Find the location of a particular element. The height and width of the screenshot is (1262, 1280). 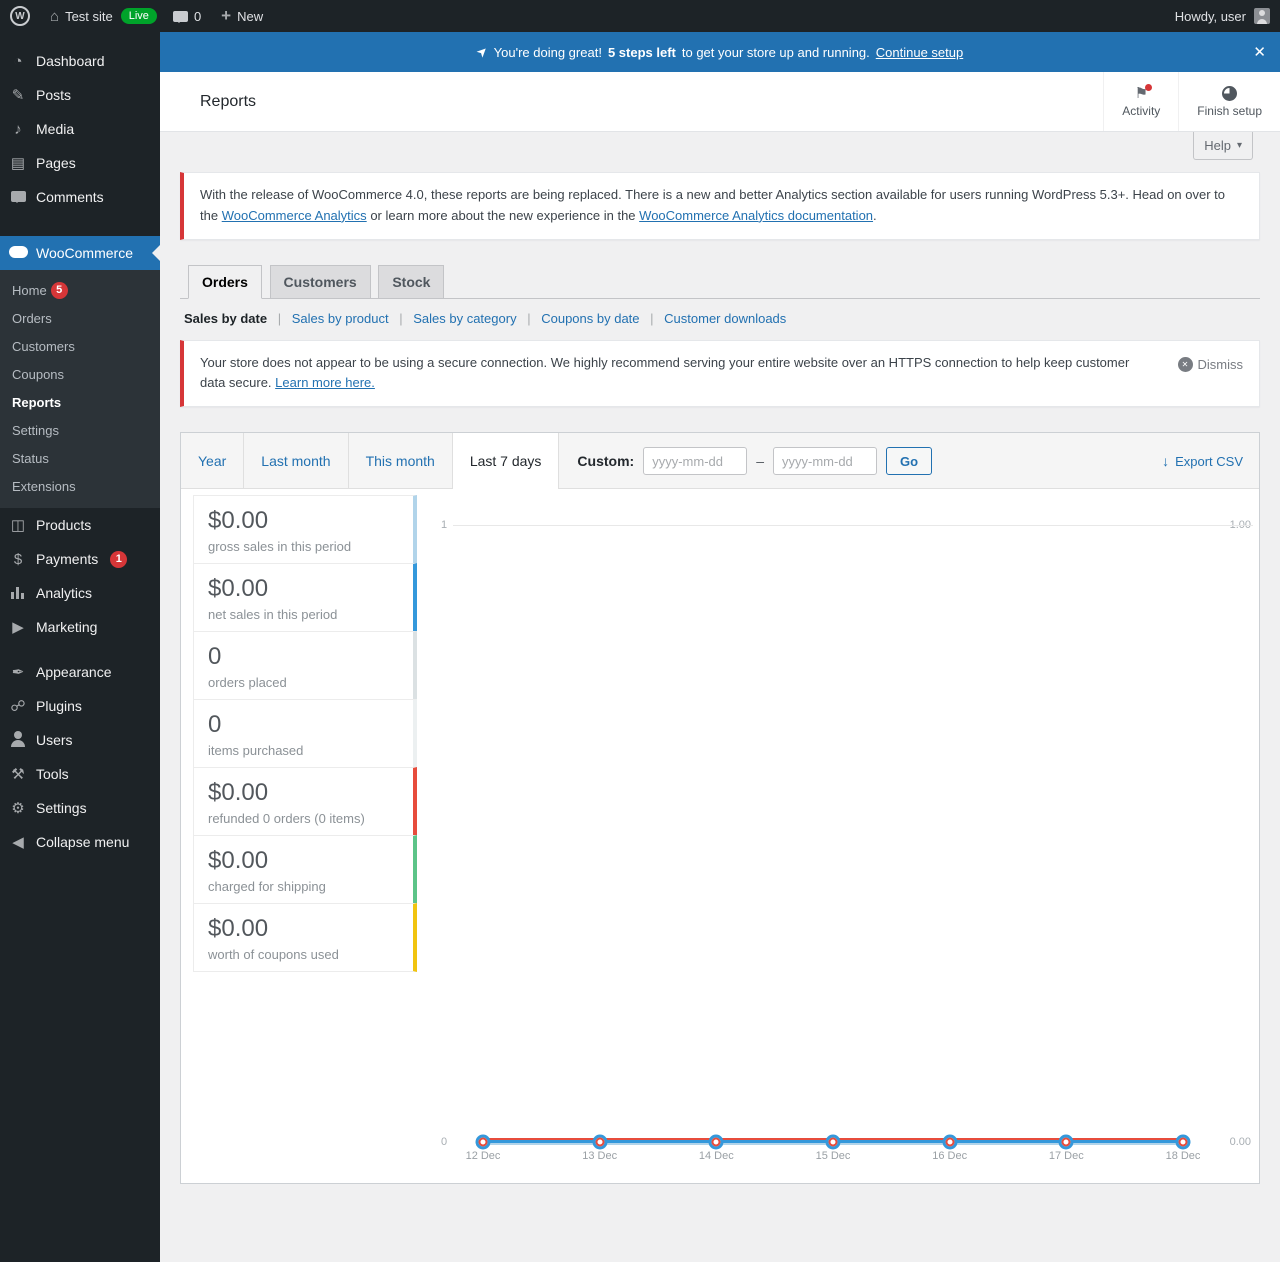

sidebar-item-appearance: ✒ Appearance is located at coordinates (80, 672).